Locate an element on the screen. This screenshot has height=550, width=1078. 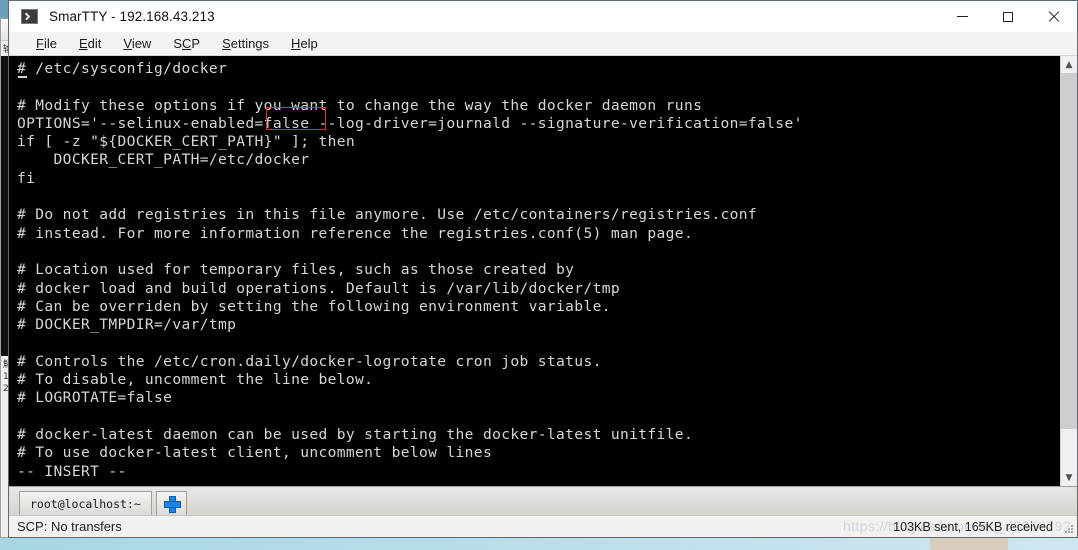
minimize-icon is located at coordinates (962, 16).